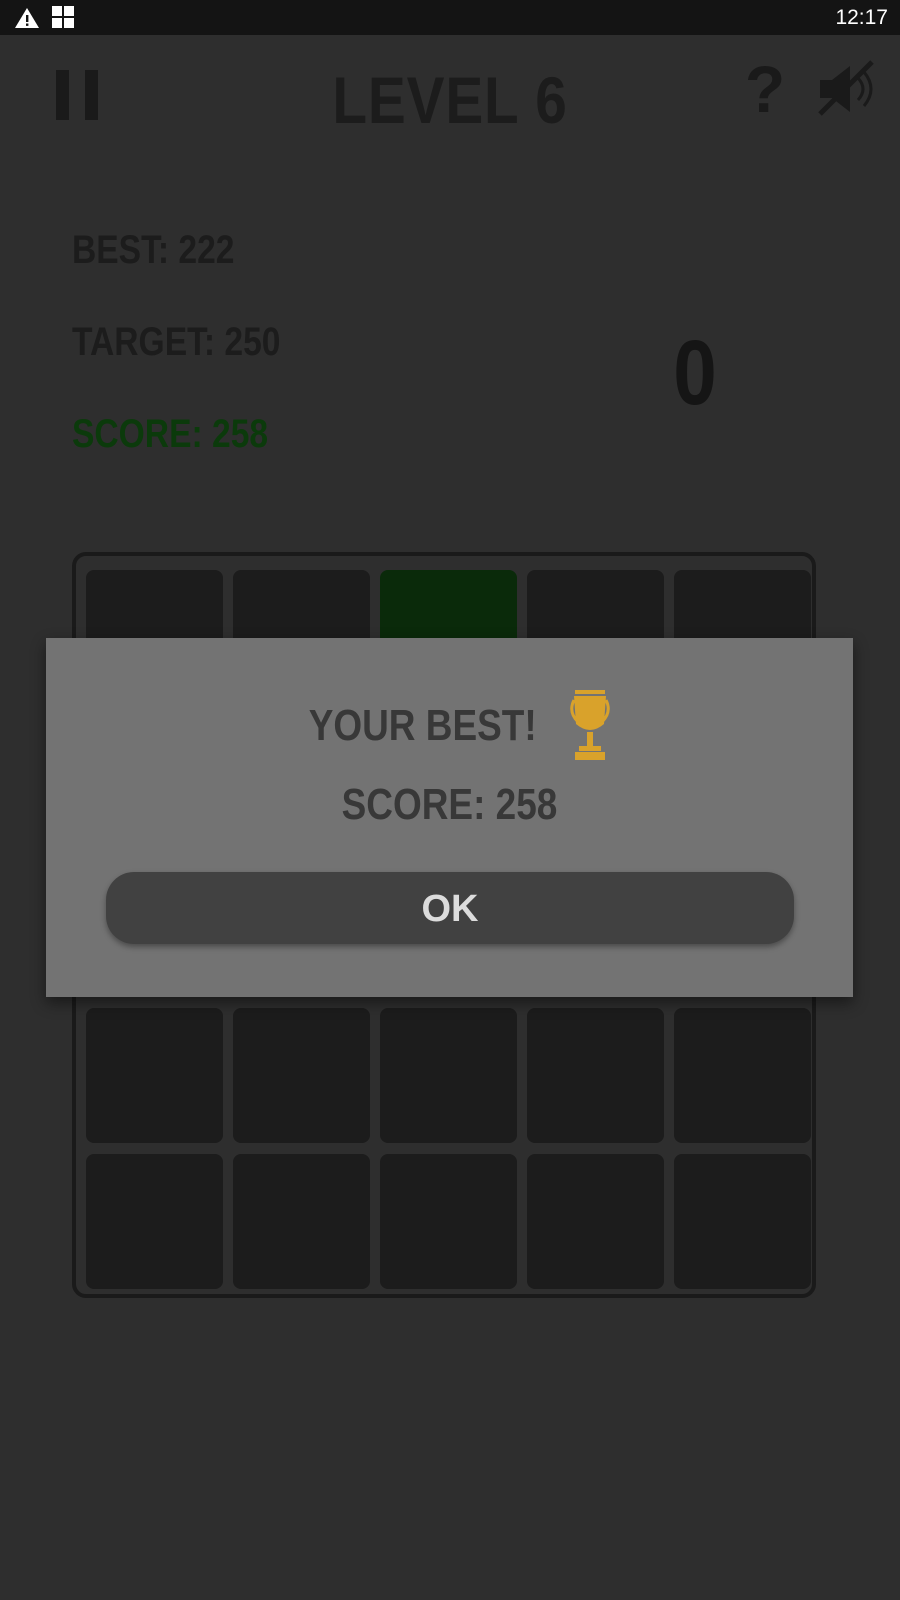  What do you see at coordinates (450, 17) in the screenshot?
I see `status-bar: 12:17` at bounding box center [450, 17].